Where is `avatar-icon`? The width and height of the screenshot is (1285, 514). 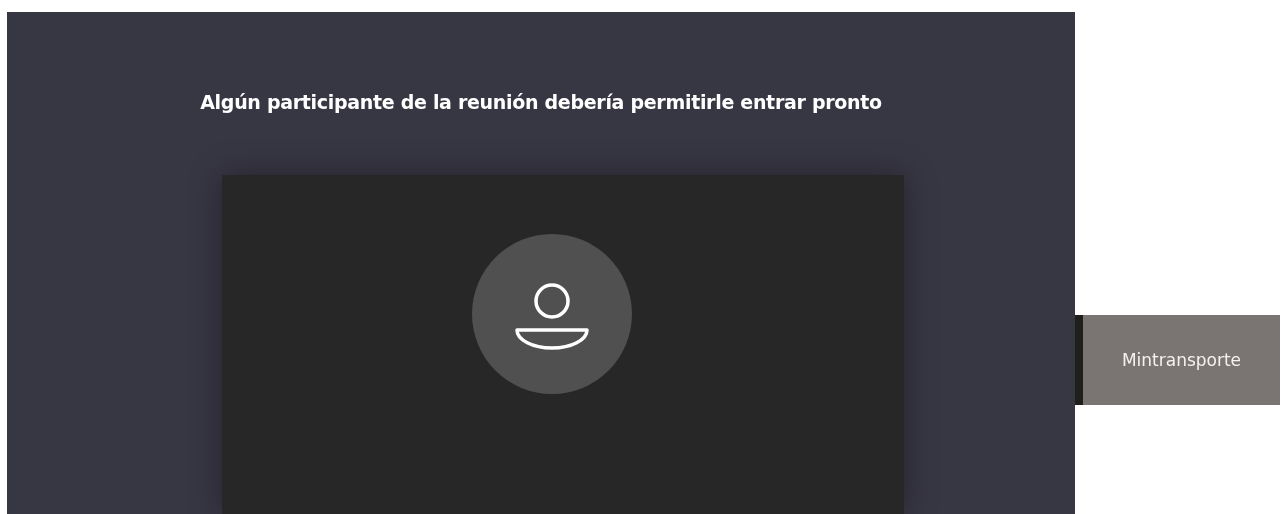 avatar-icon is located at coordinates (552, 314).